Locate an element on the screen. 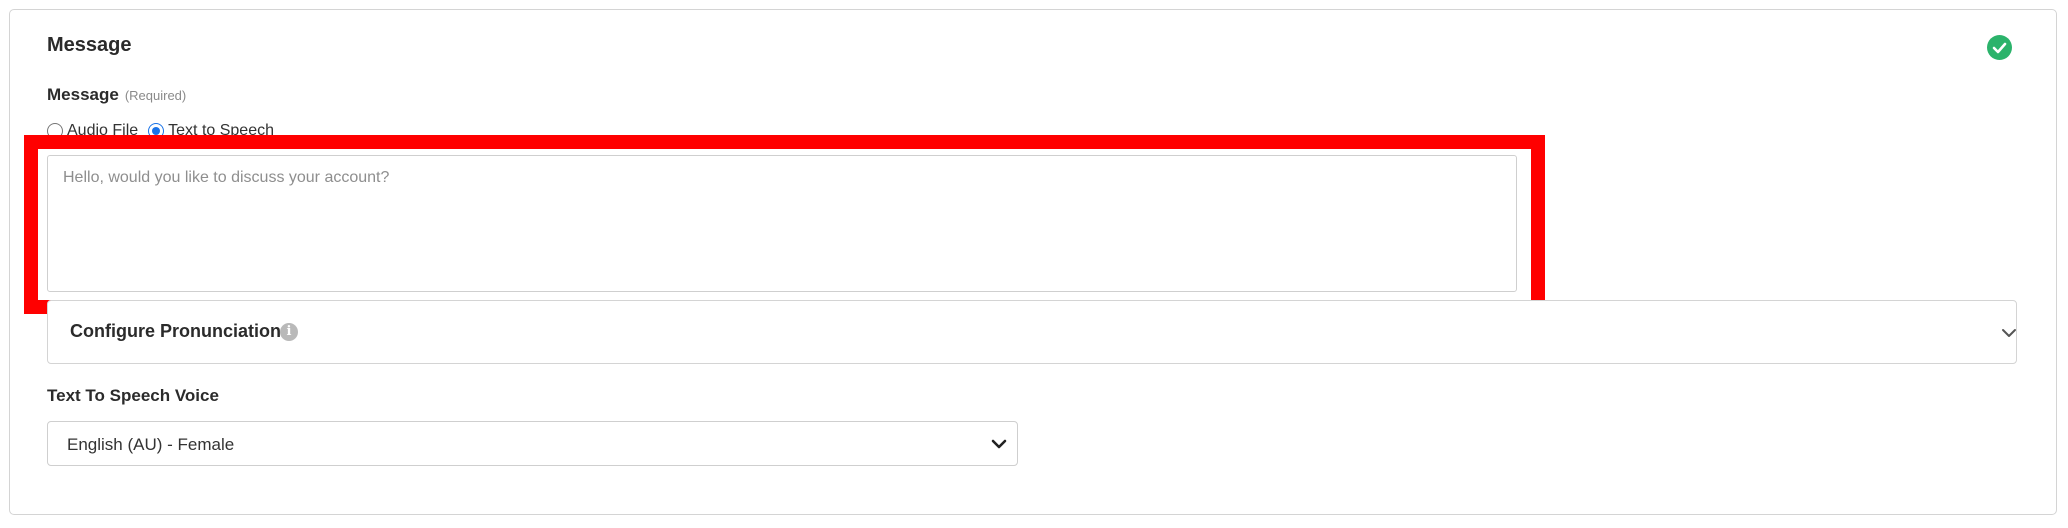 Image resolution: width=2068 pixels, height=528 pixels. info-icon: i is located at coordinates (289, 332).